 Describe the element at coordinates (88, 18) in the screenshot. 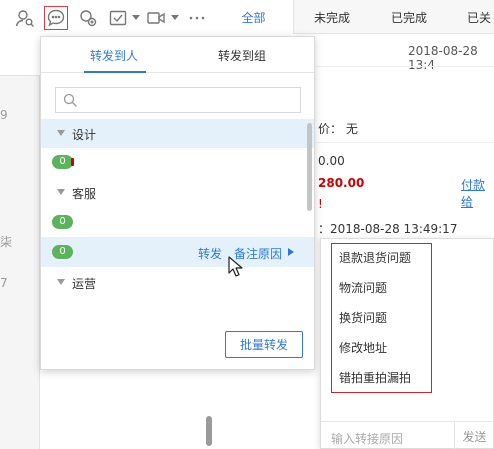

I see `transfer-icon` at that location.